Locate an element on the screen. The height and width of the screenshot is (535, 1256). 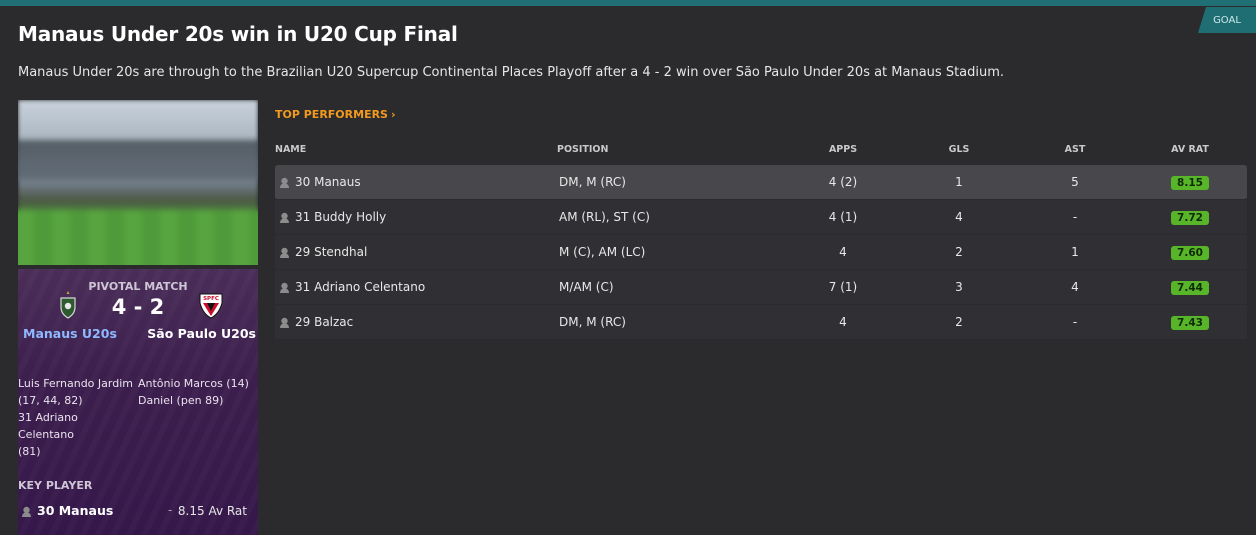
player-apps: 4 (1) is located at coordinates (843, 217).